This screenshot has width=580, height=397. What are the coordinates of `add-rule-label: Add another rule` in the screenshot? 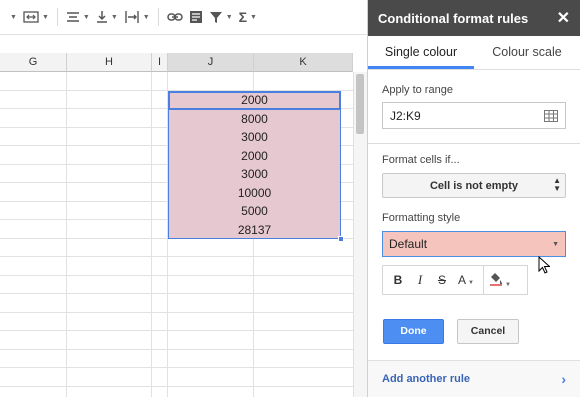 It's located at (426, 379).